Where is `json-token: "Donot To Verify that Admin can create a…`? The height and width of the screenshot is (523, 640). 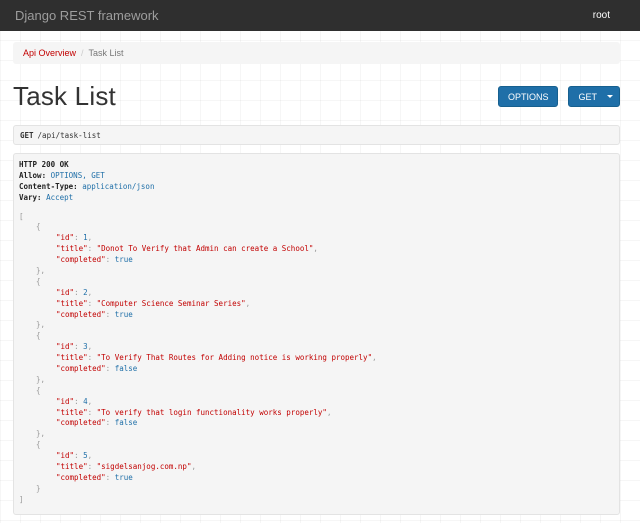
json-token: "Donot To Verify that Admin can create a… is located at coordinates (205, 249).